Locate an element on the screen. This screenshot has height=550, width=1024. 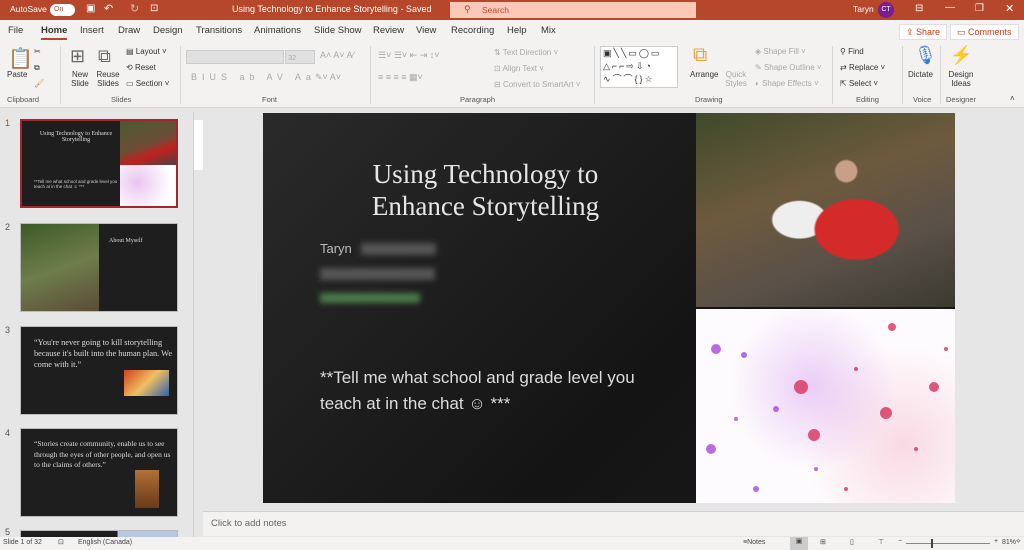
tab-draw: Draw is located at coordinates (129, 30).